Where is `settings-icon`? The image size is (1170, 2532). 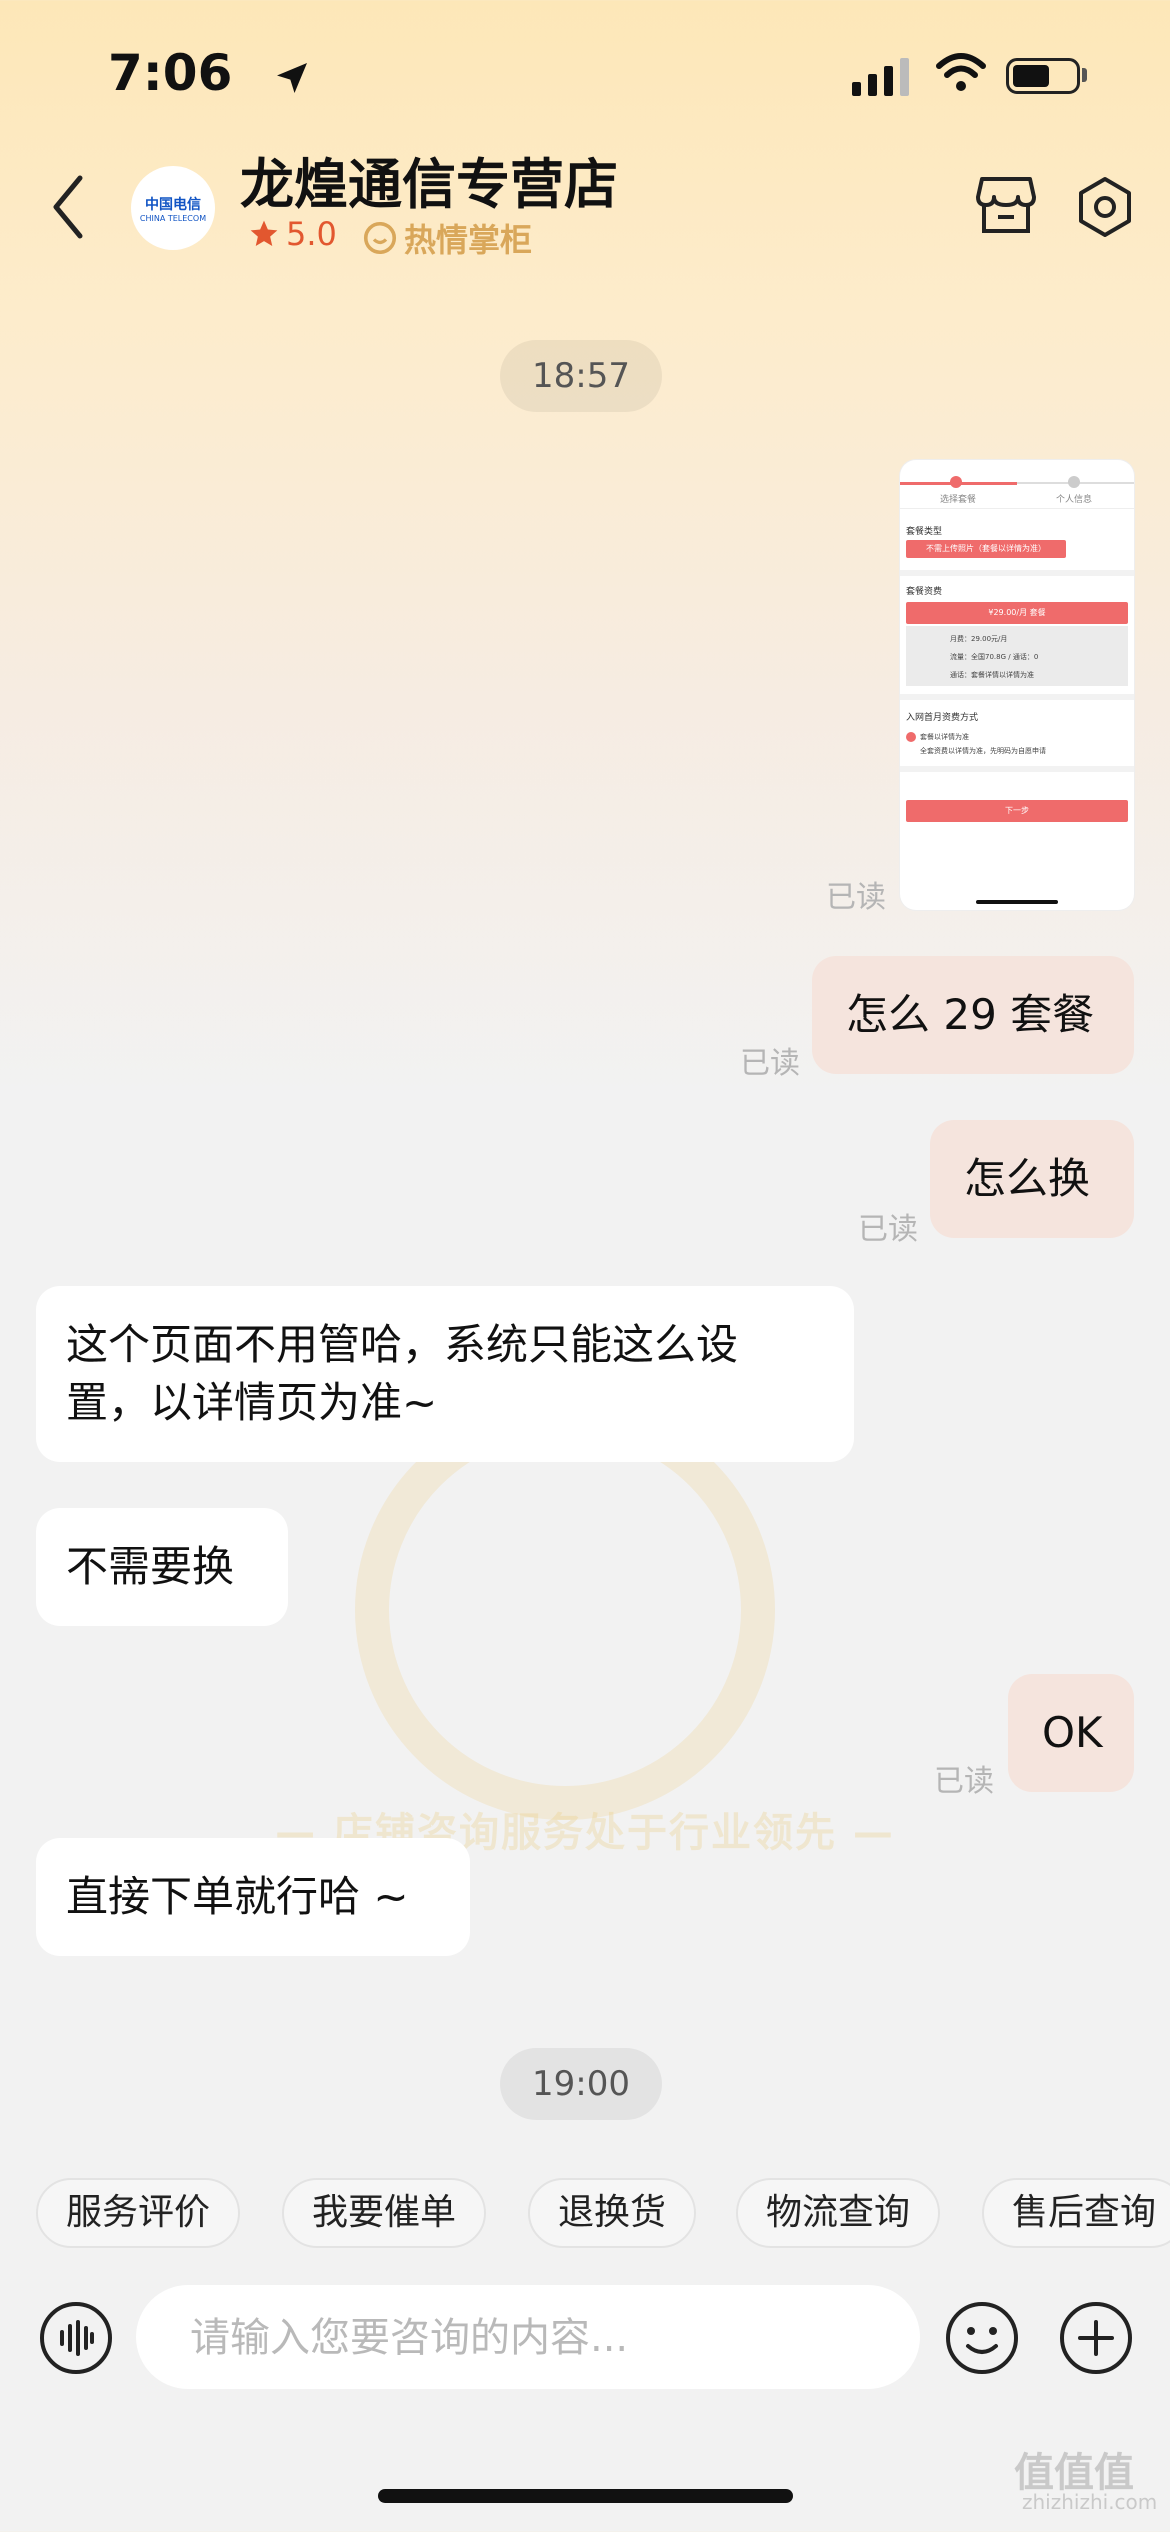 settings-icon is located at coordinates (1105, 209).